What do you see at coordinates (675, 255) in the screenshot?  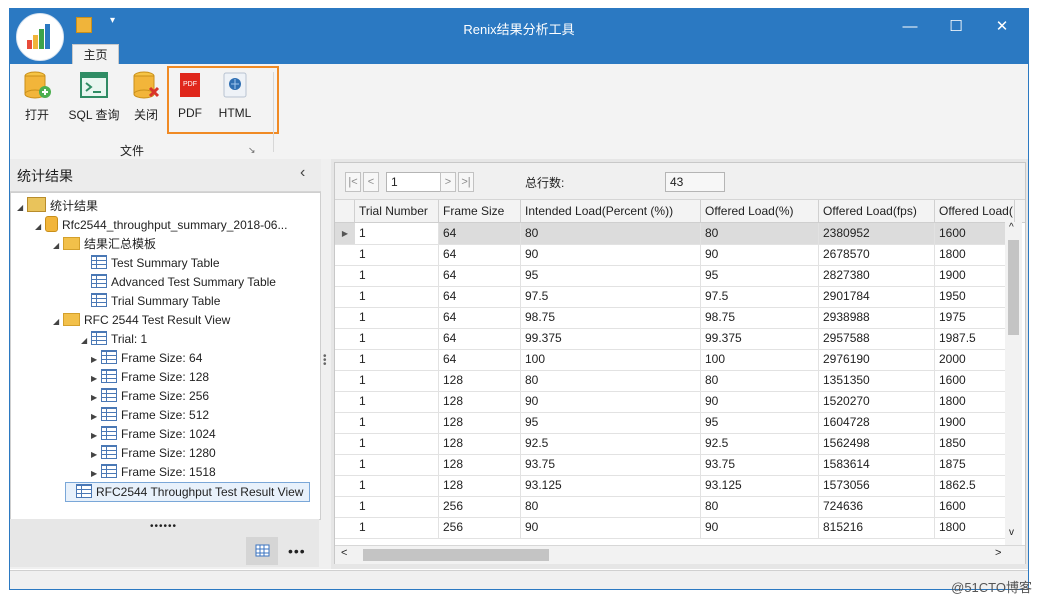 I see `table-row: 1 64 90 90 2678570 1800` at bounding box center [675, 255].